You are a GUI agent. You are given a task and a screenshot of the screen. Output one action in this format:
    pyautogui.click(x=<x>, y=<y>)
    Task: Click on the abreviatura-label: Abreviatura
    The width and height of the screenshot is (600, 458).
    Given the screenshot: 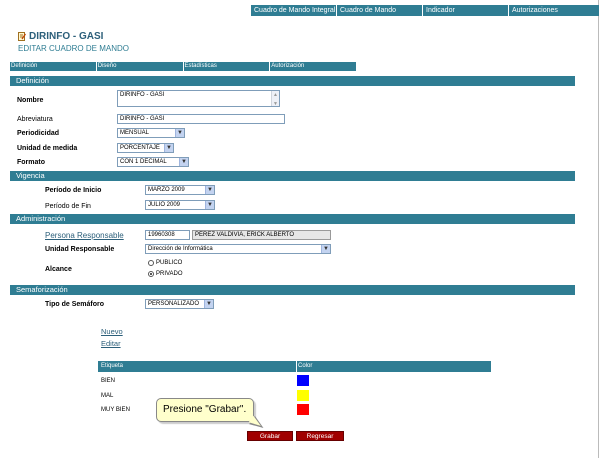 What is the action you would take?
    pyautogui.click(x=35, y=119)
    